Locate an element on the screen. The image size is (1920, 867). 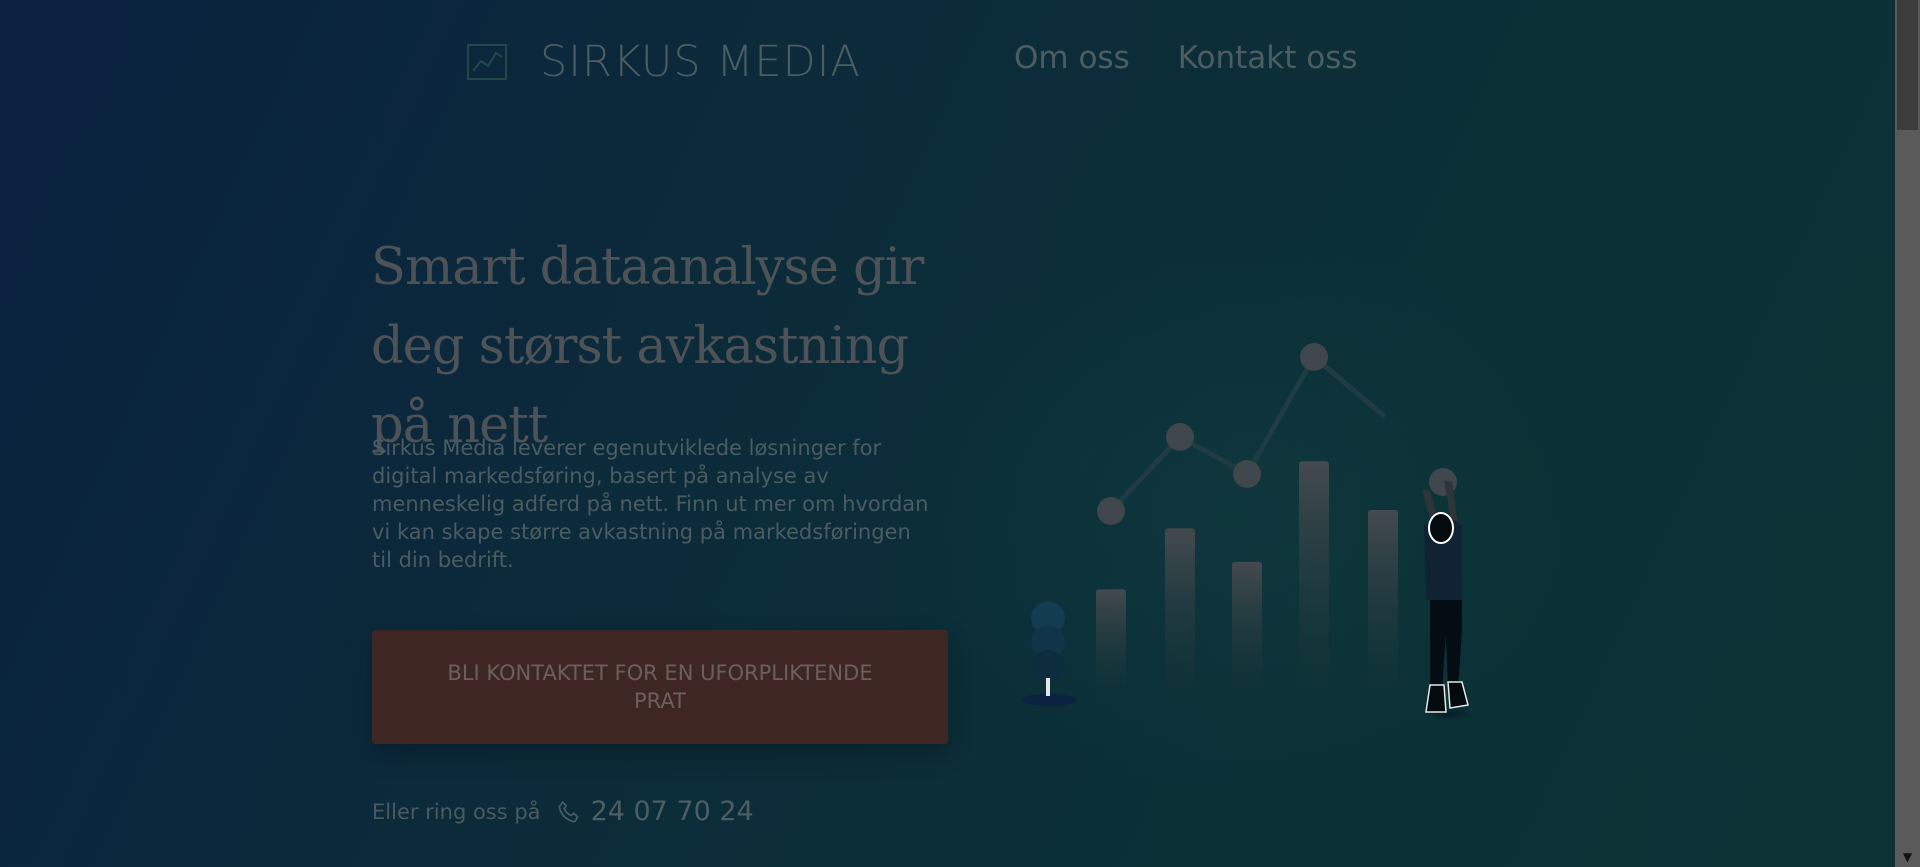
logo: SIRKUS MEDIA is located at coordinates (663, 62).